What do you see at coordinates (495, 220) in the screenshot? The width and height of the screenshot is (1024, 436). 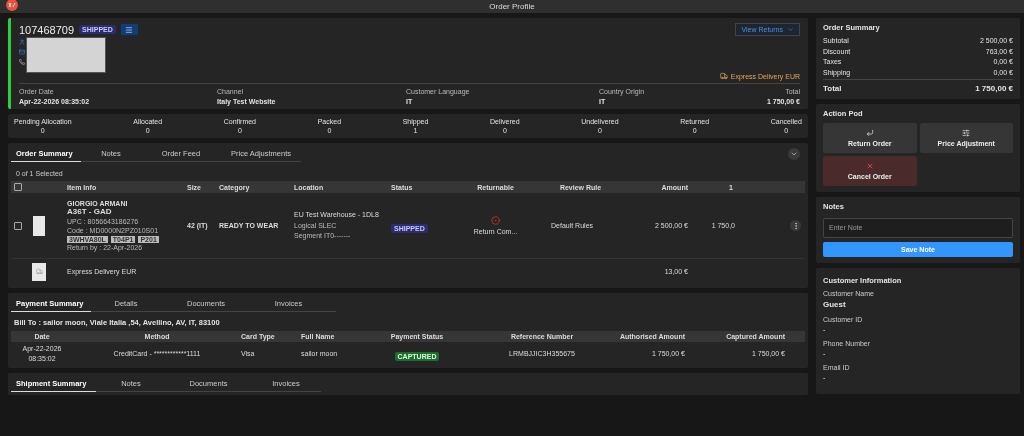 I see `target-icon` at bounding box center [495, 220].